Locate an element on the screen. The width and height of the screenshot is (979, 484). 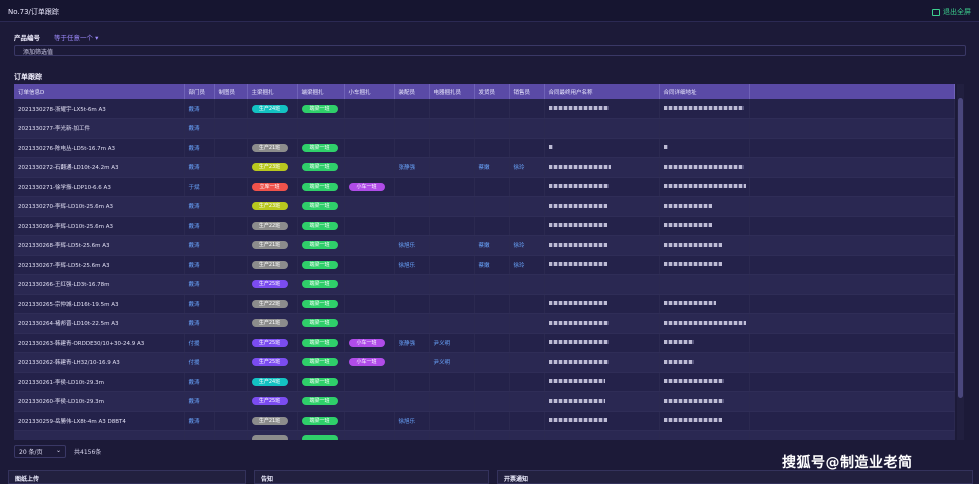
shipper-cell: 蔡嫩 is located at coordinates (492, 167).